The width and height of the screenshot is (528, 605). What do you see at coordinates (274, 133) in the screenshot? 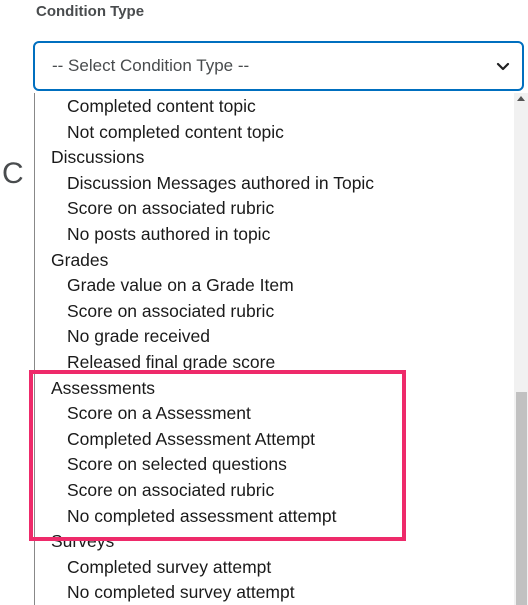
I see `option-item: Not completed content topic` at bounding box center [274, 133].